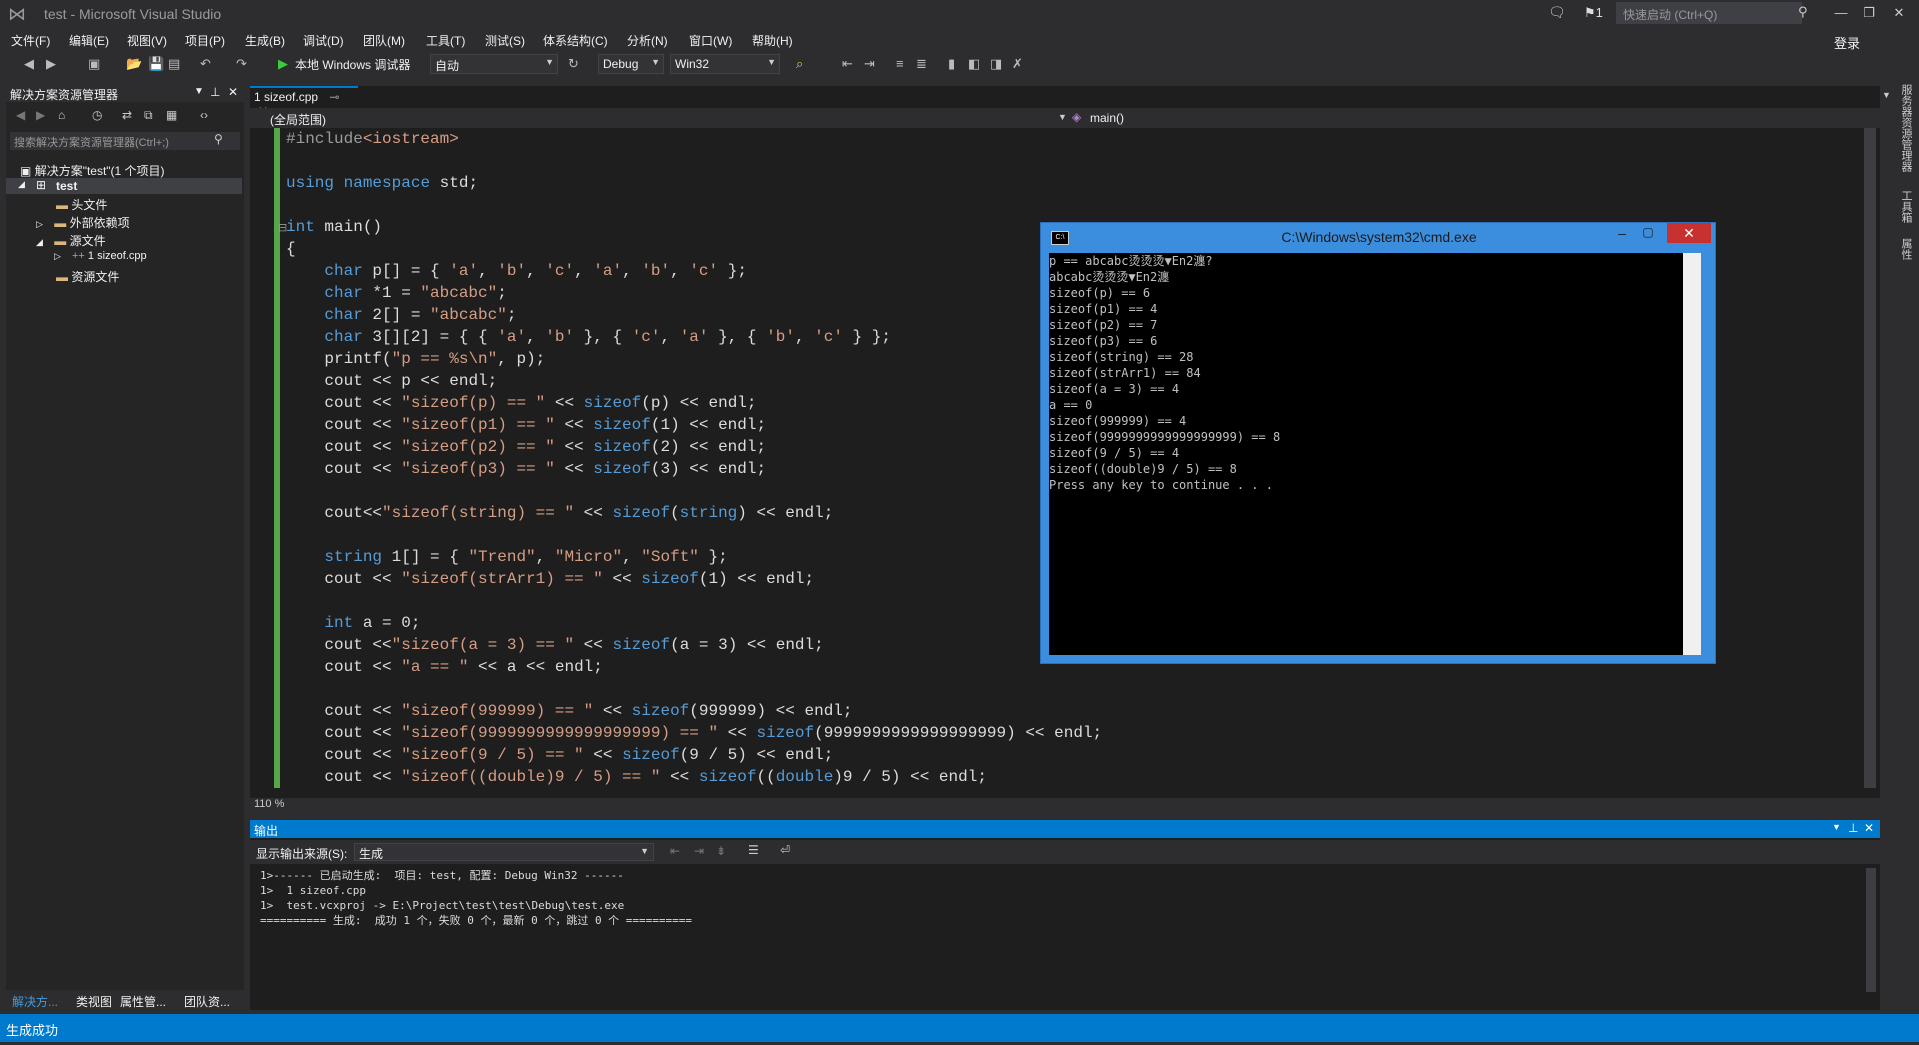  Describe the element at coordinates (352, 64) in the screenshot. I see `start-debug-button: 本地 Windows 调试器` at that location.